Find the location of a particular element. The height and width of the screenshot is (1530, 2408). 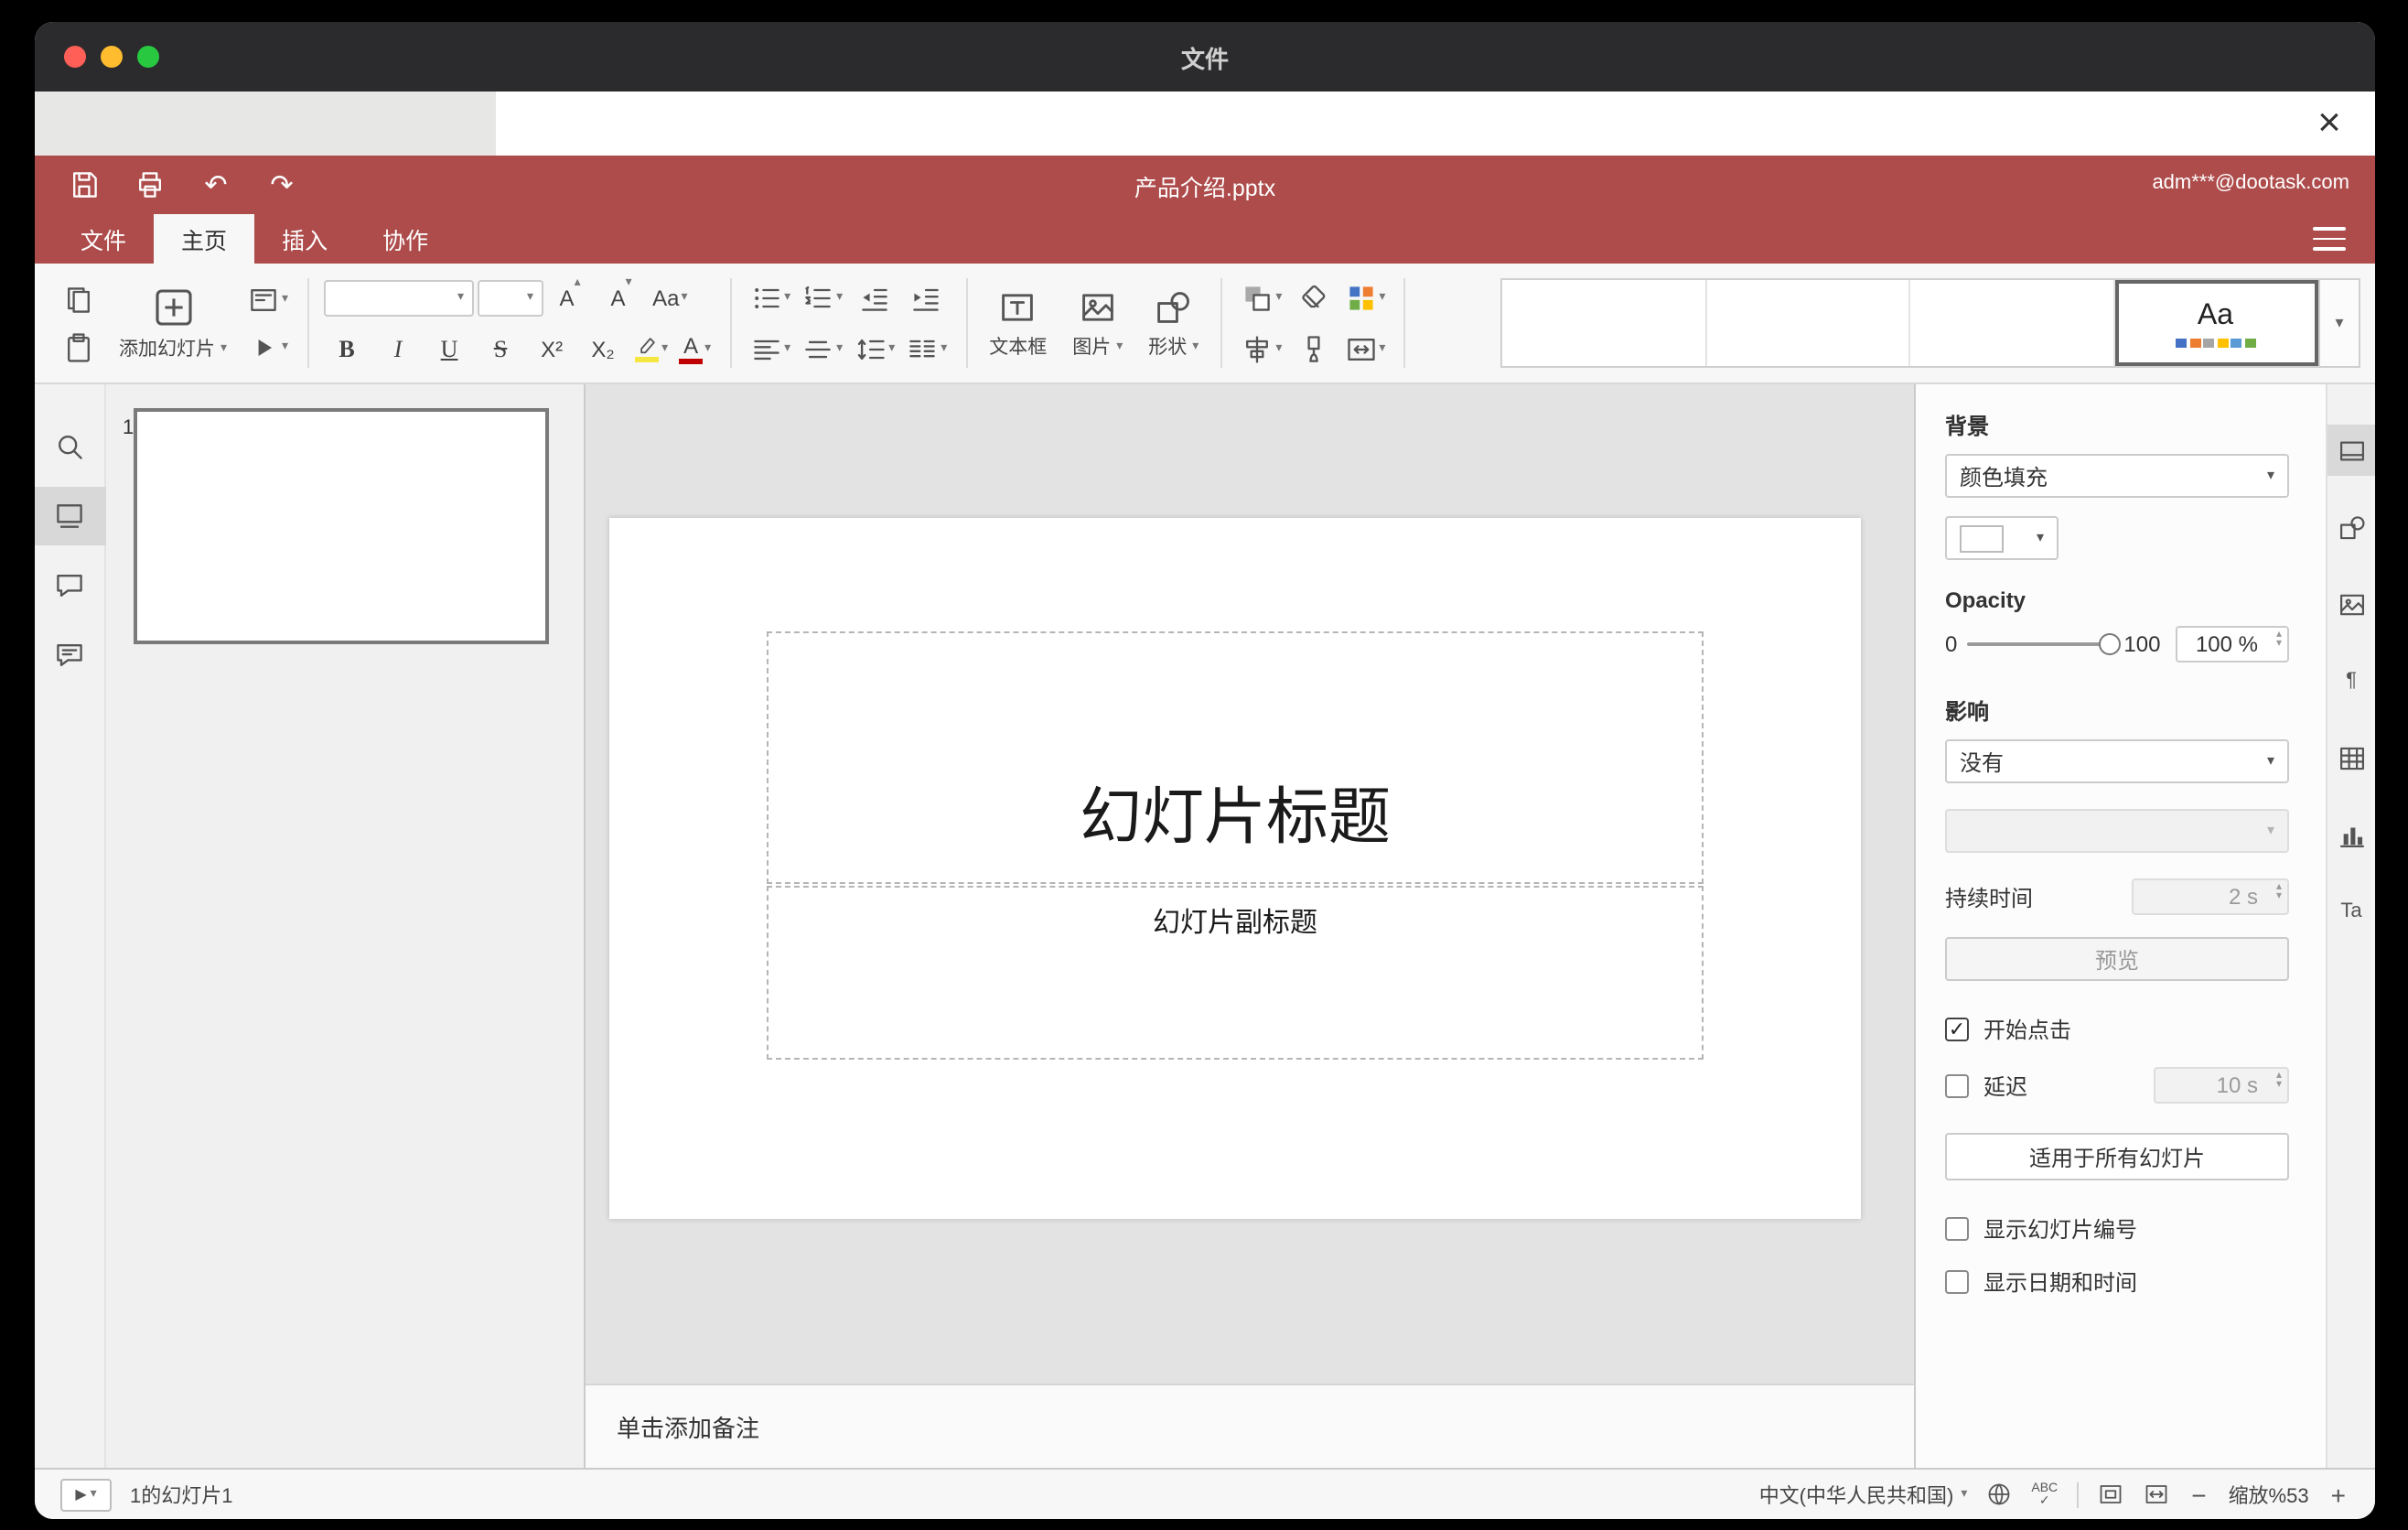

tab-file: 文件 is located at coordinates (103, 239).